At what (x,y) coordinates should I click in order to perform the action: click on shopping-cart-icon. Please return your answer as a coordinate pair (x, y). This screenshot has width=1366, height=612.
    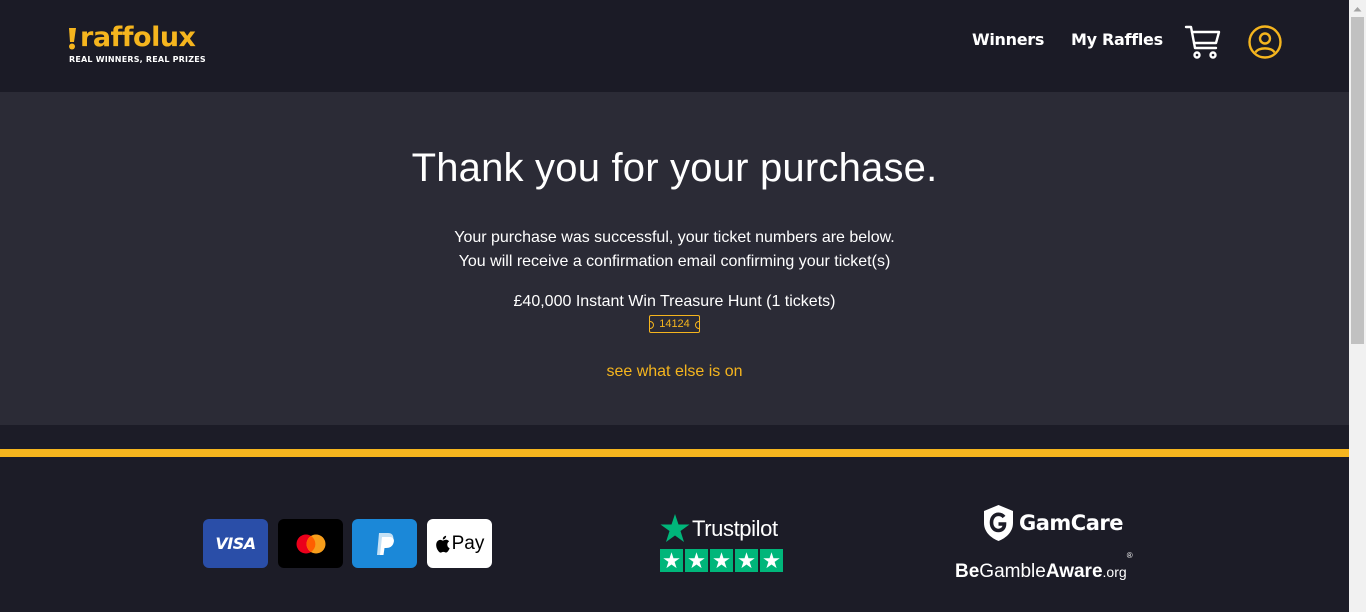
    Looking at the image, I should click on (1203, 42).